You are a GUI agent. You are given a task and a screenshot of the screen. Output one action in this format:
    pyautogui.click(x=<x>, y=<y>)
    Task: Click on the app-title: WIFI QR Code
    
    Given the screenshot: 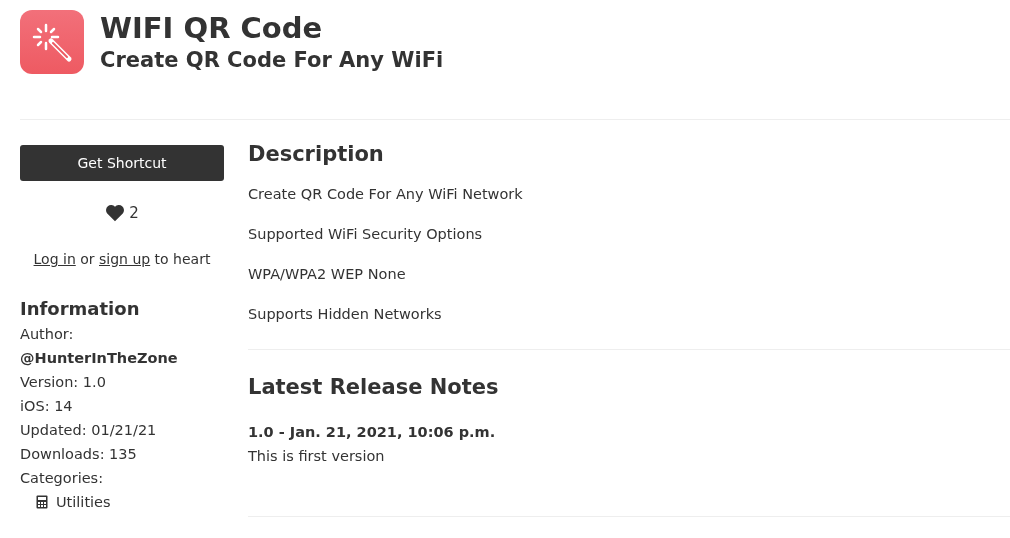 What is the action you would take?
    pyautogui.click(x=212, y=28)
    